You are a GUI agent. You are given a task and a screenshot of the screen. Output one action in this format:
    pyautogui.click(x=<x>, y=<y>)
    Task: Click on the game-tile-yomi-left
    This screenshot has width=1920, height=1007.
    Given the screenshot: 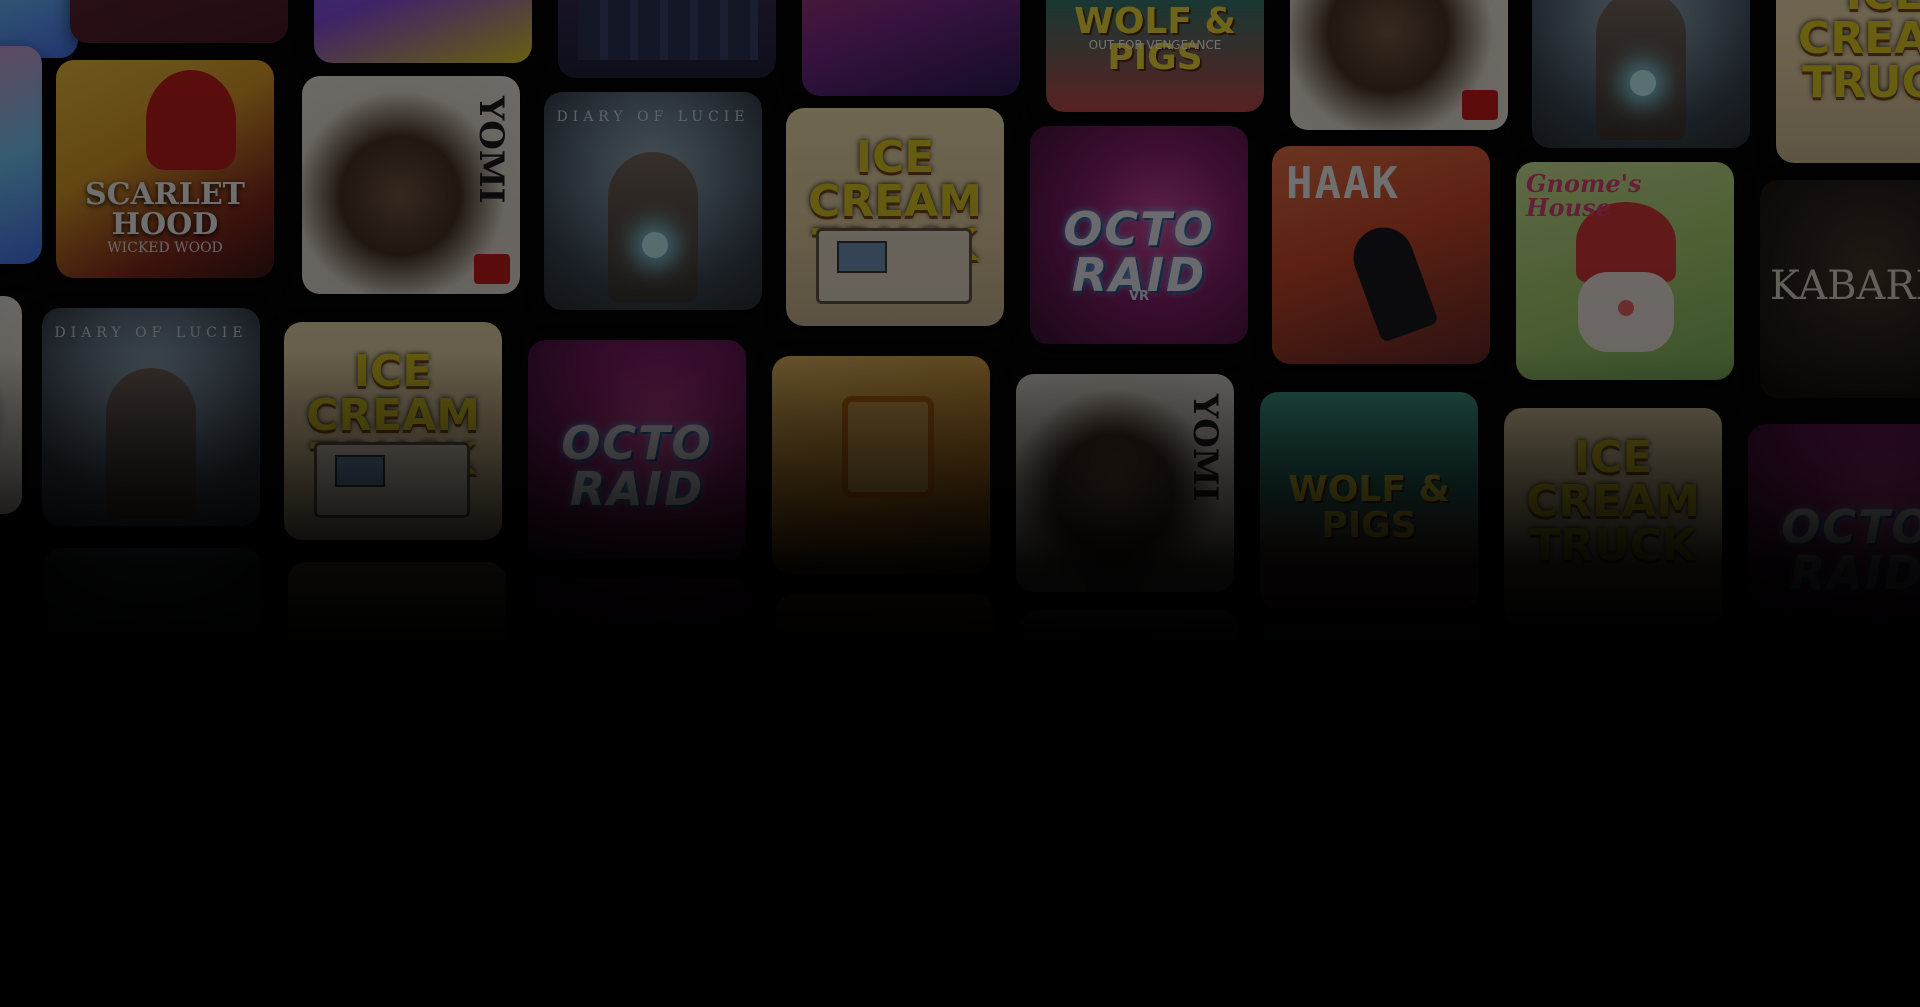 What is the action you would take?
    pyautogui.click(x=11, y=405)
    